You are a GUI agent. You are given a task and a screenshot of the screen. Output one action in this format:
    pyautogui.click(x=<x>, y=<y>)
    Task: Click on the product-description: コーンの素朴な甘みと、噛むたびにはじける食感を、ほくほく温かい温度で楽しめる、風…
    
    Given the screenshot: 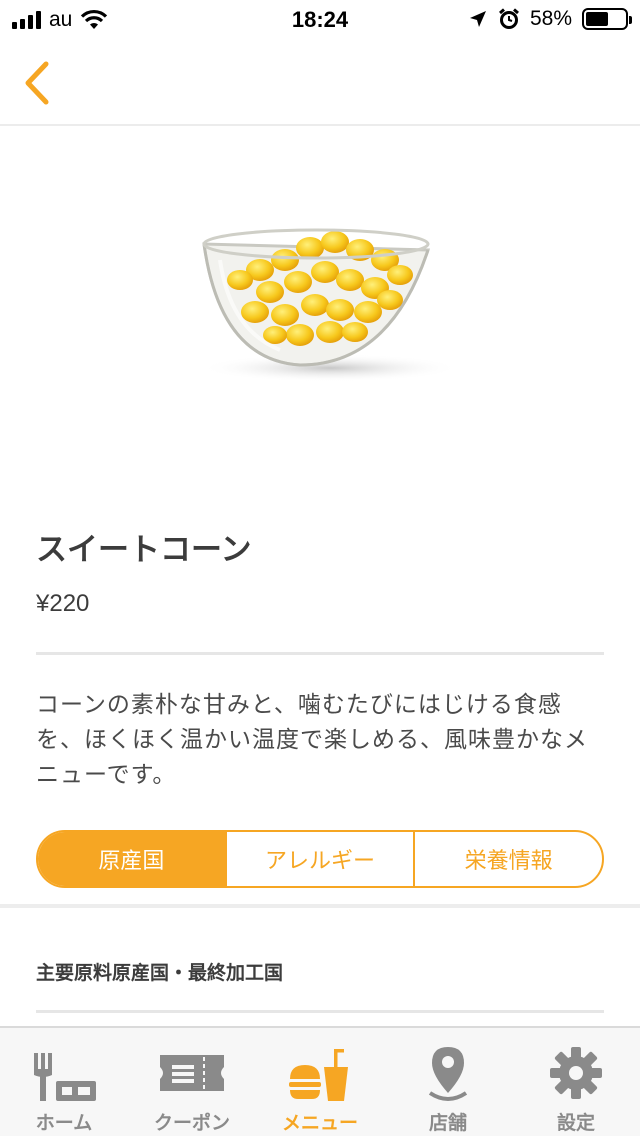 What is the action you would take?
    pyautogui.click(x=312, y=740)
    